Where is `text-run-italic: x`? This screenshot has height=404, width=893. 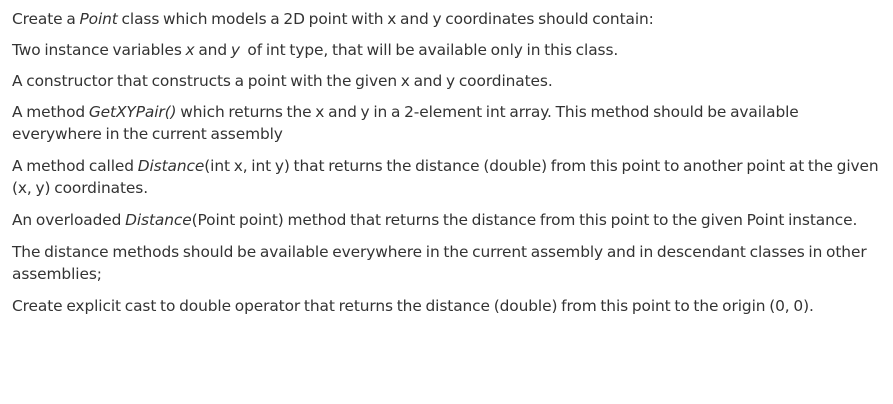 text-run-italic: x is located at coordinates (190, 50).